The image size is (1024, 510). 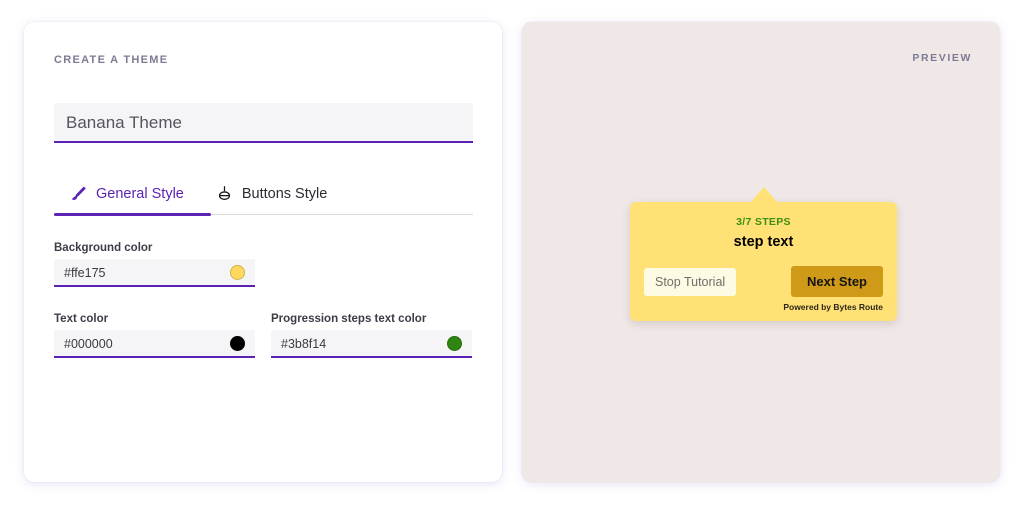 What do you see at coordinates (224, 193) in the screenshot?
I see `button-press-icon` at bounding box center [224, 193].